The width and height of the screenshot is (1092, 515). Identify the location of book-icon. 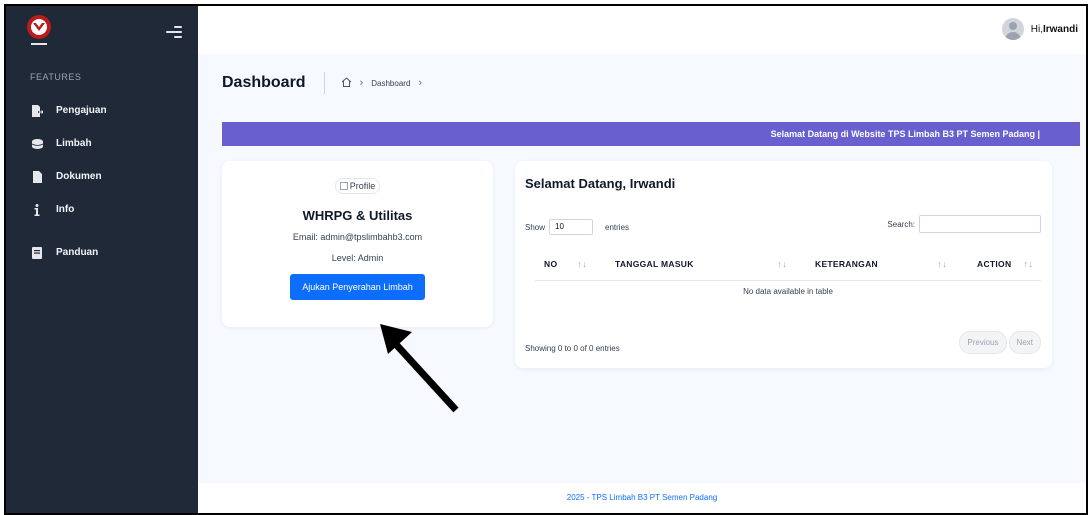
(37, 252).